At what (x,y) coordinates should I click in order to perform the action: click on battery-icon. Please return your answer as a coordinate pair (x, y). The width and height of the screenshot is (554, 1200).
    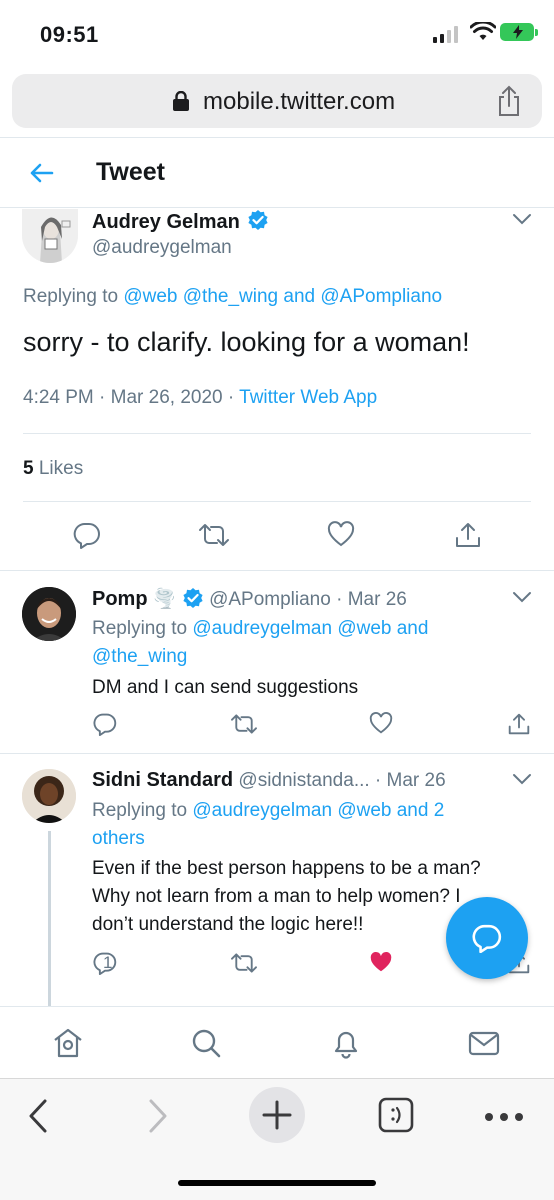
    Looking at the image, I should click on (519, 32).